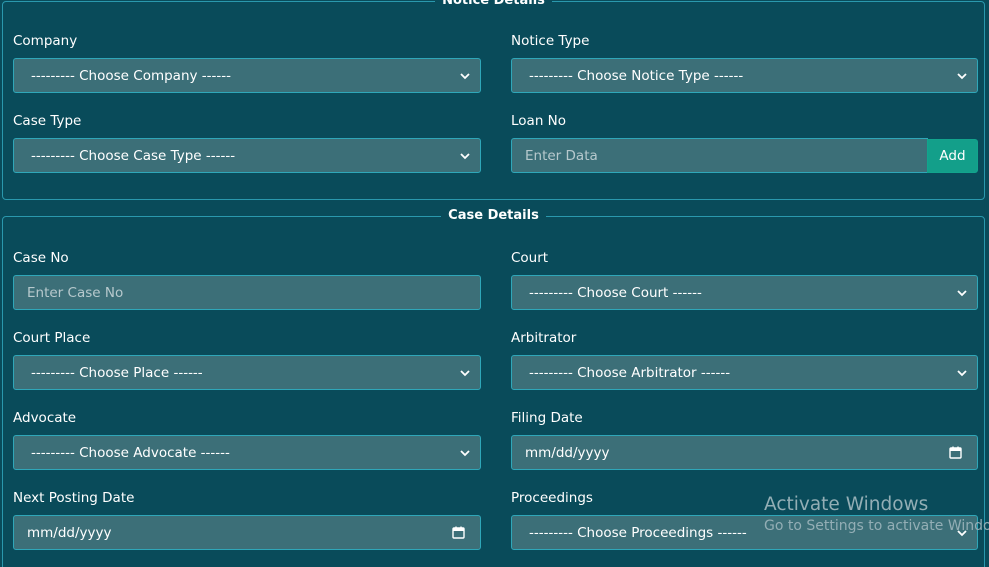 The image size is (989, 567). I want to click on court-place-select: --------- Choose Place ------, so click(247, 372).